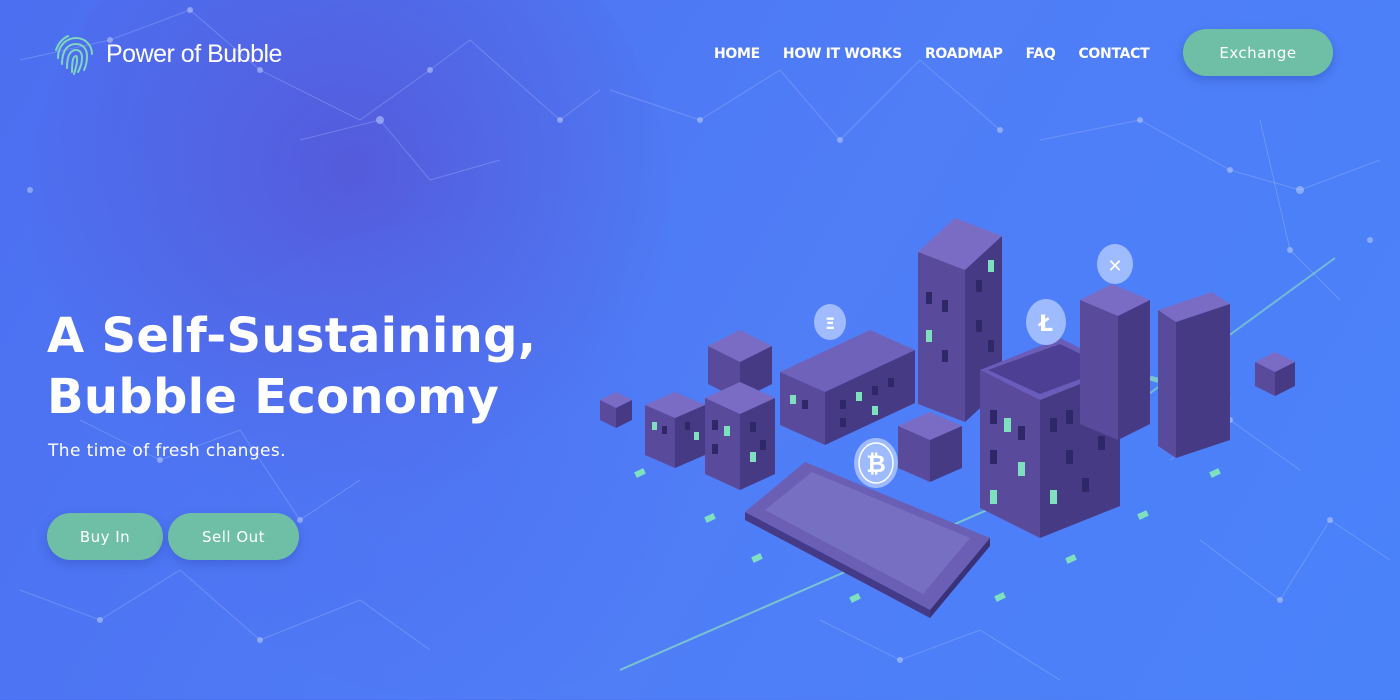  Describe the element at coordinates (1113, 54) in the screenshot. I see `nav-contact: CONTACT` at that location.